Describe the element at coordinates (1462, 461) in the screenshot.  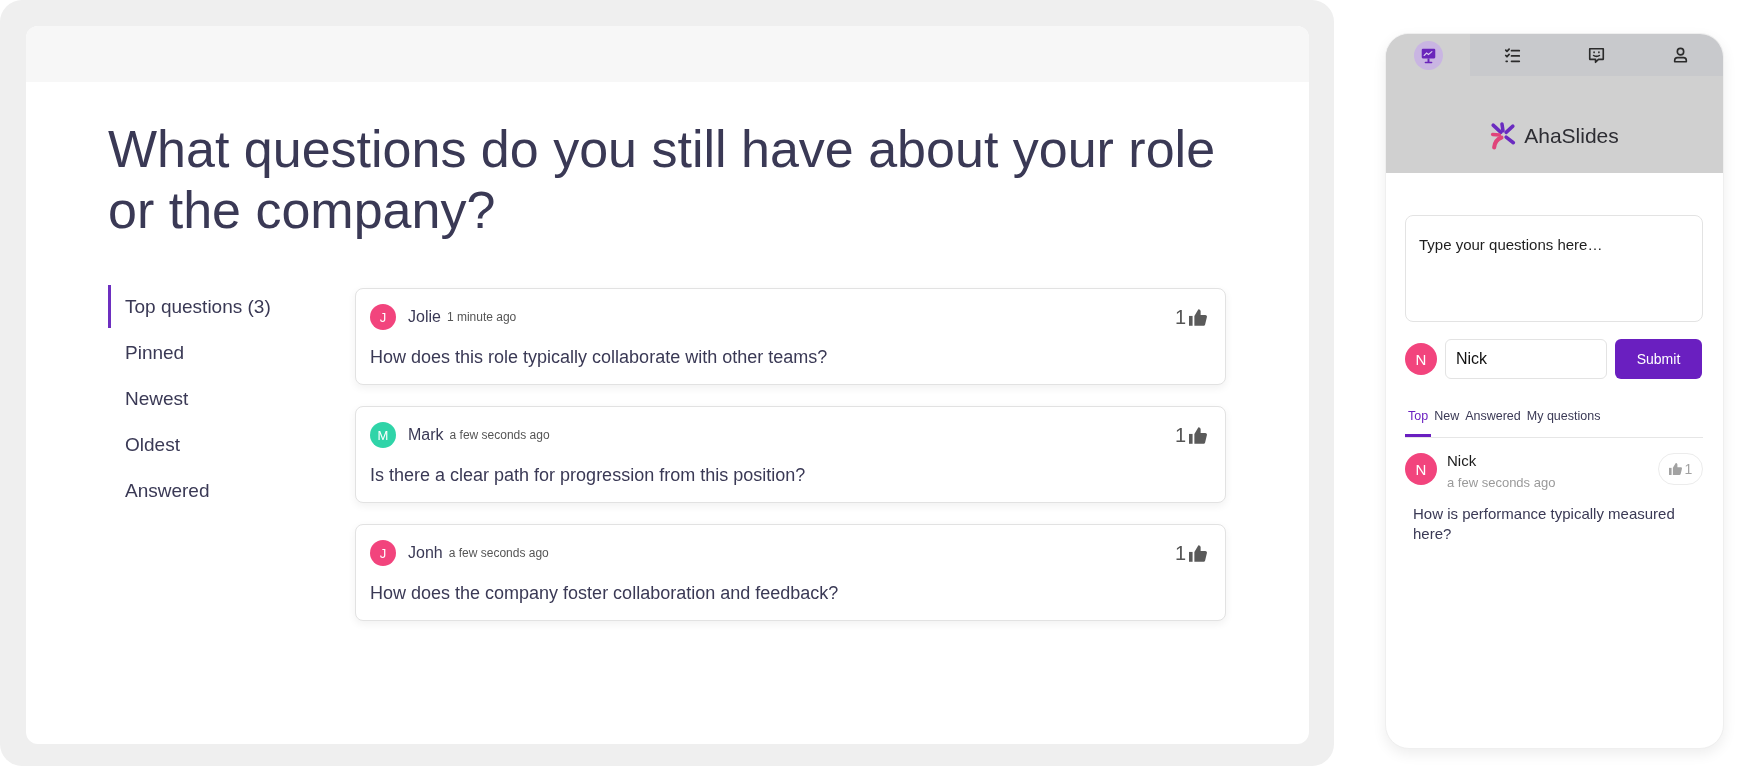
I see `author-name: Nick` at that location.